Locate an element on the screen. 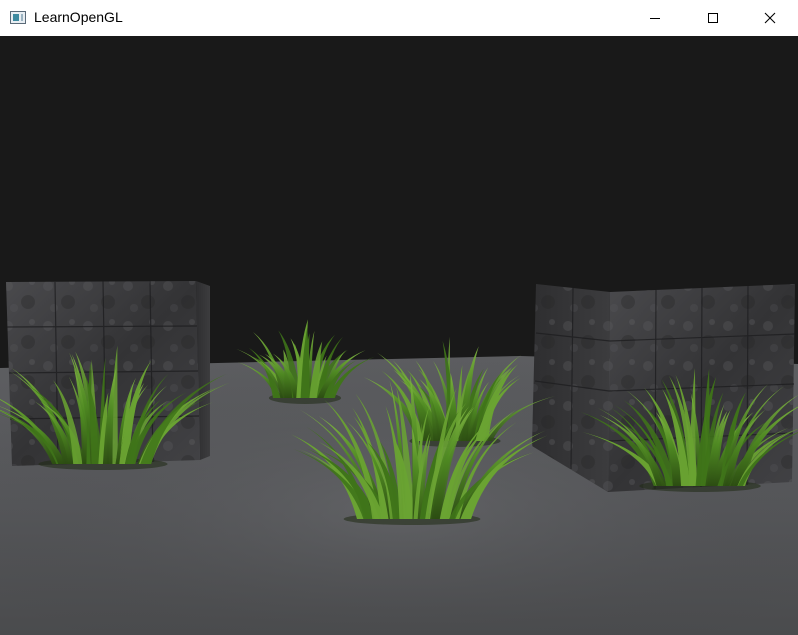  title-bar: LearnOpenGL is located at coordinates (399, 18).